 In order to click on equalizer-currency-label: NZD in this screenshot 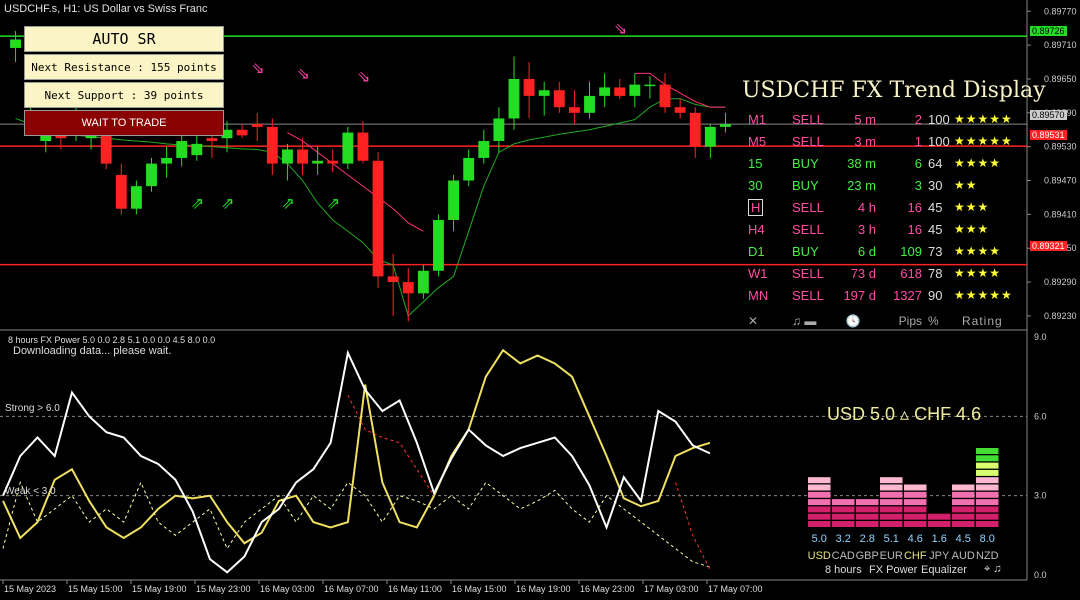, I will do `click(987, 556)`.